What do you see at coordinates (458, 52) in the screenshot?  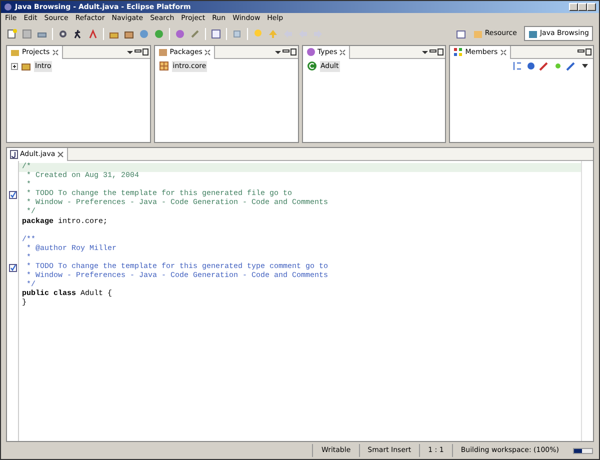 I see `members-icon` at bounding box center [458, 52].